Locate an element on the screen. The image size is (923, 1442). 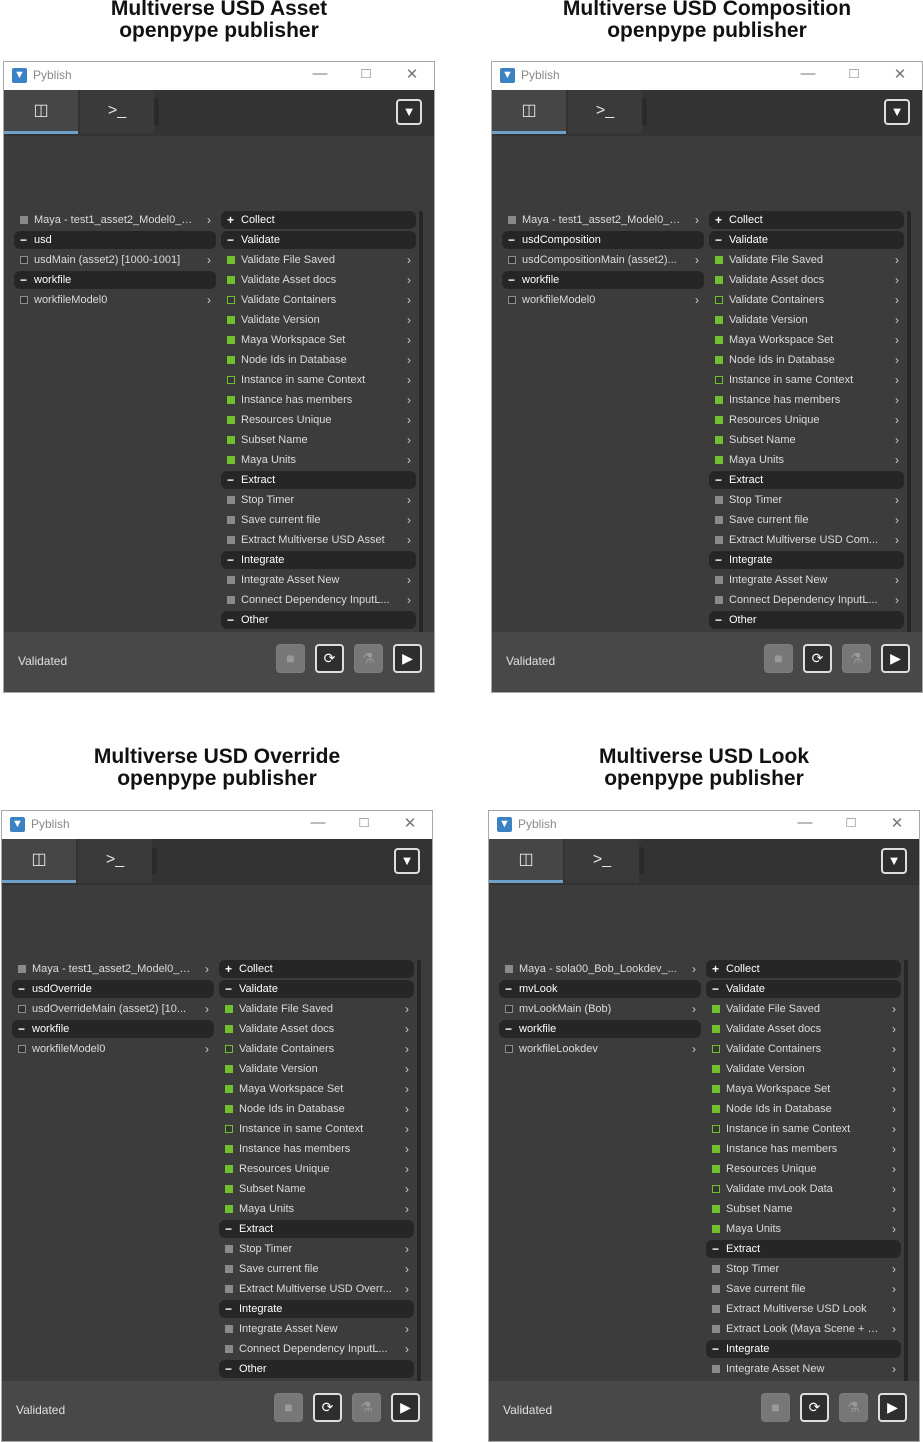
plugin-group-header: −Other is located at coordinates (318, 620).